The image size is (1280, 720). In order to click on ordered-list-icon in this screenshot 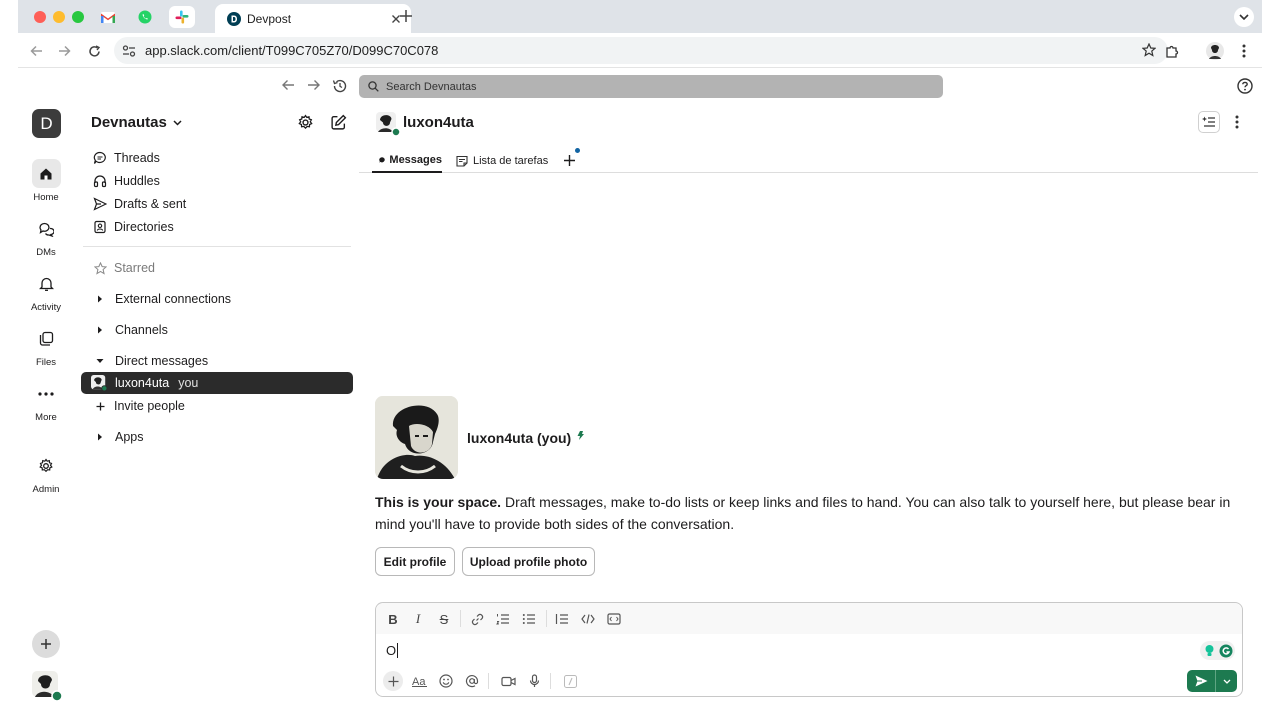, I will do `click(502, 619)`.